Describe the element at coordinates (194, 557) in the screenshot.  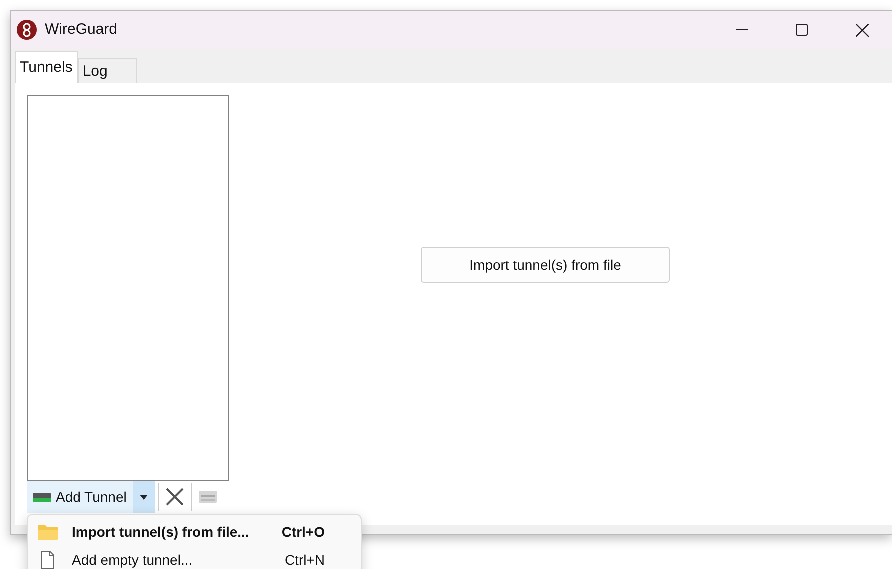
I see `menu-item: Add empty tunnel... Ctrl+N` at that location.